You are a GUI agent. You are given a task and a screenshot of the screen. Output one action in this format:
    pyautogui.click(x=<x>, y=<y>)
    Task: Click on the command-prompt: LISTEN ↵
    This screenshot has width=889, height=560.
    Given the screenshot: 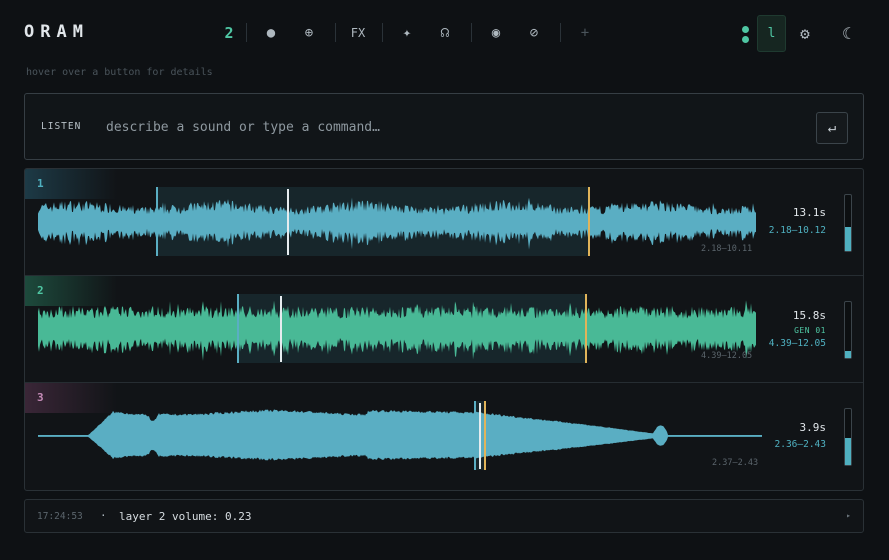 What is the action you would take?
    pyautogui.click(x=444, y=126)
    